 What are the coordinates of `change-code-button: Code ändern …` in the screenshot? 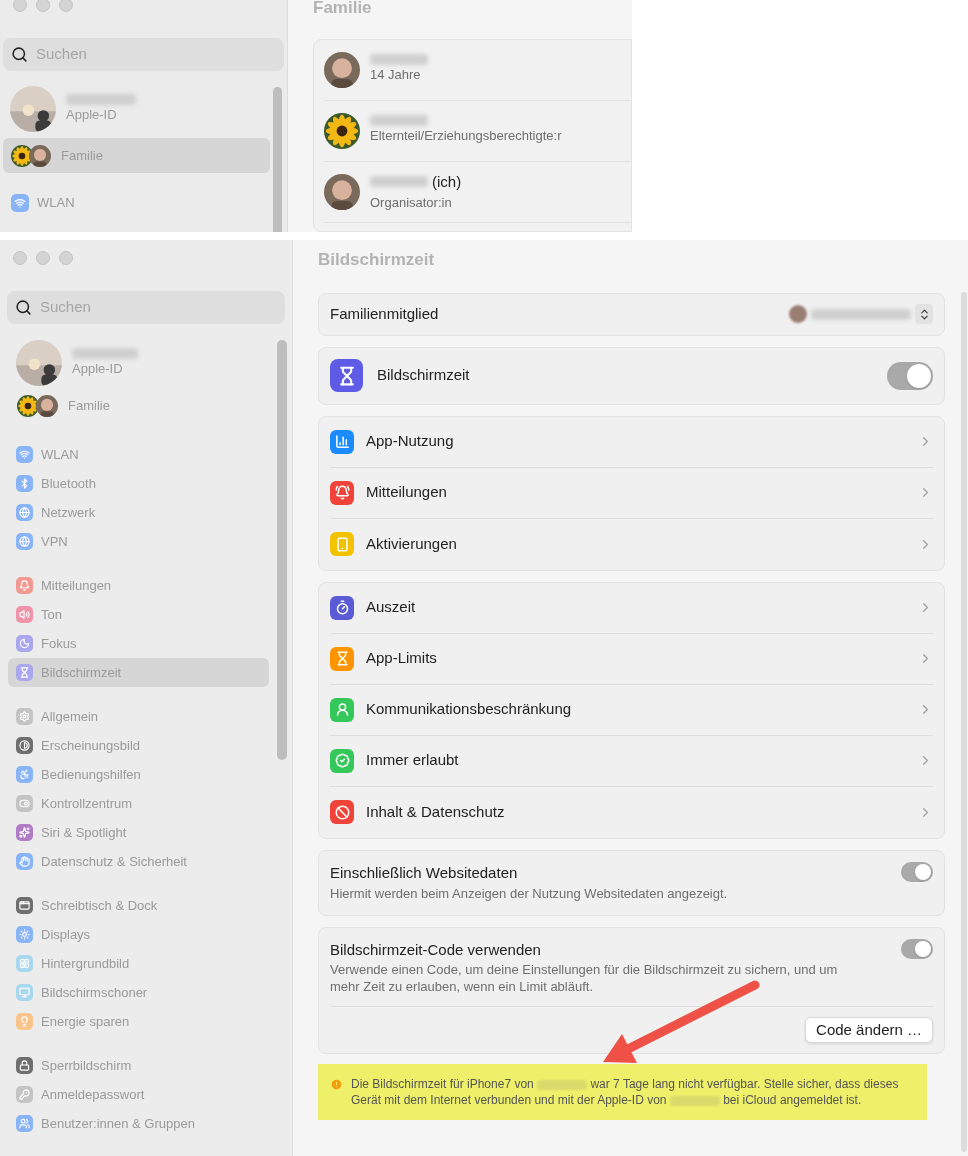 It's located at (869, 1030).